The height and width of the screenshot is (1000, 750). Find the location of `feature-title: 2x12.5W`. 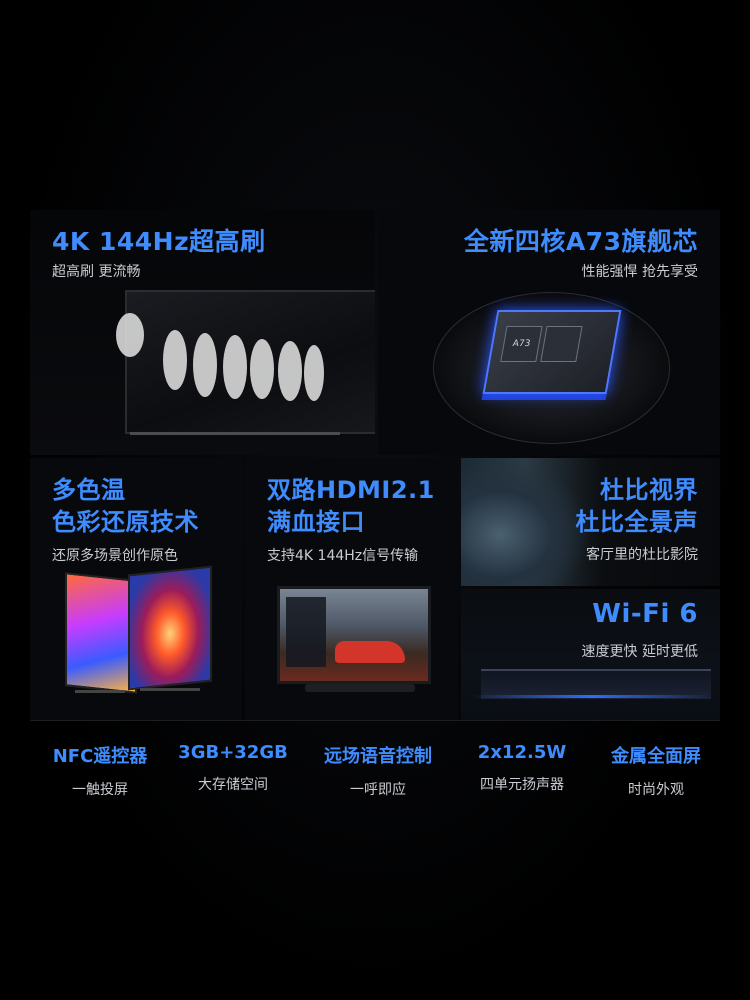

feature-title: 2x12.5W is located at coordinates (522, 752).